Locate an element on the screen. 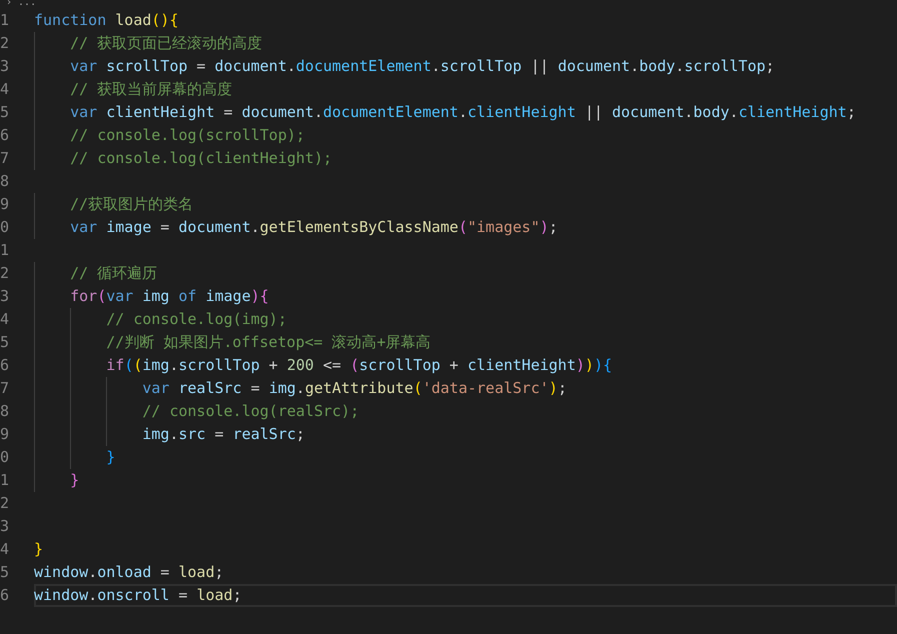 The height and width of the screenshot is (634, 897). code-line: var clientHeight = document.documentElement.clientHeight || document.body.clientHeight; is located at coordinates (462, 112).